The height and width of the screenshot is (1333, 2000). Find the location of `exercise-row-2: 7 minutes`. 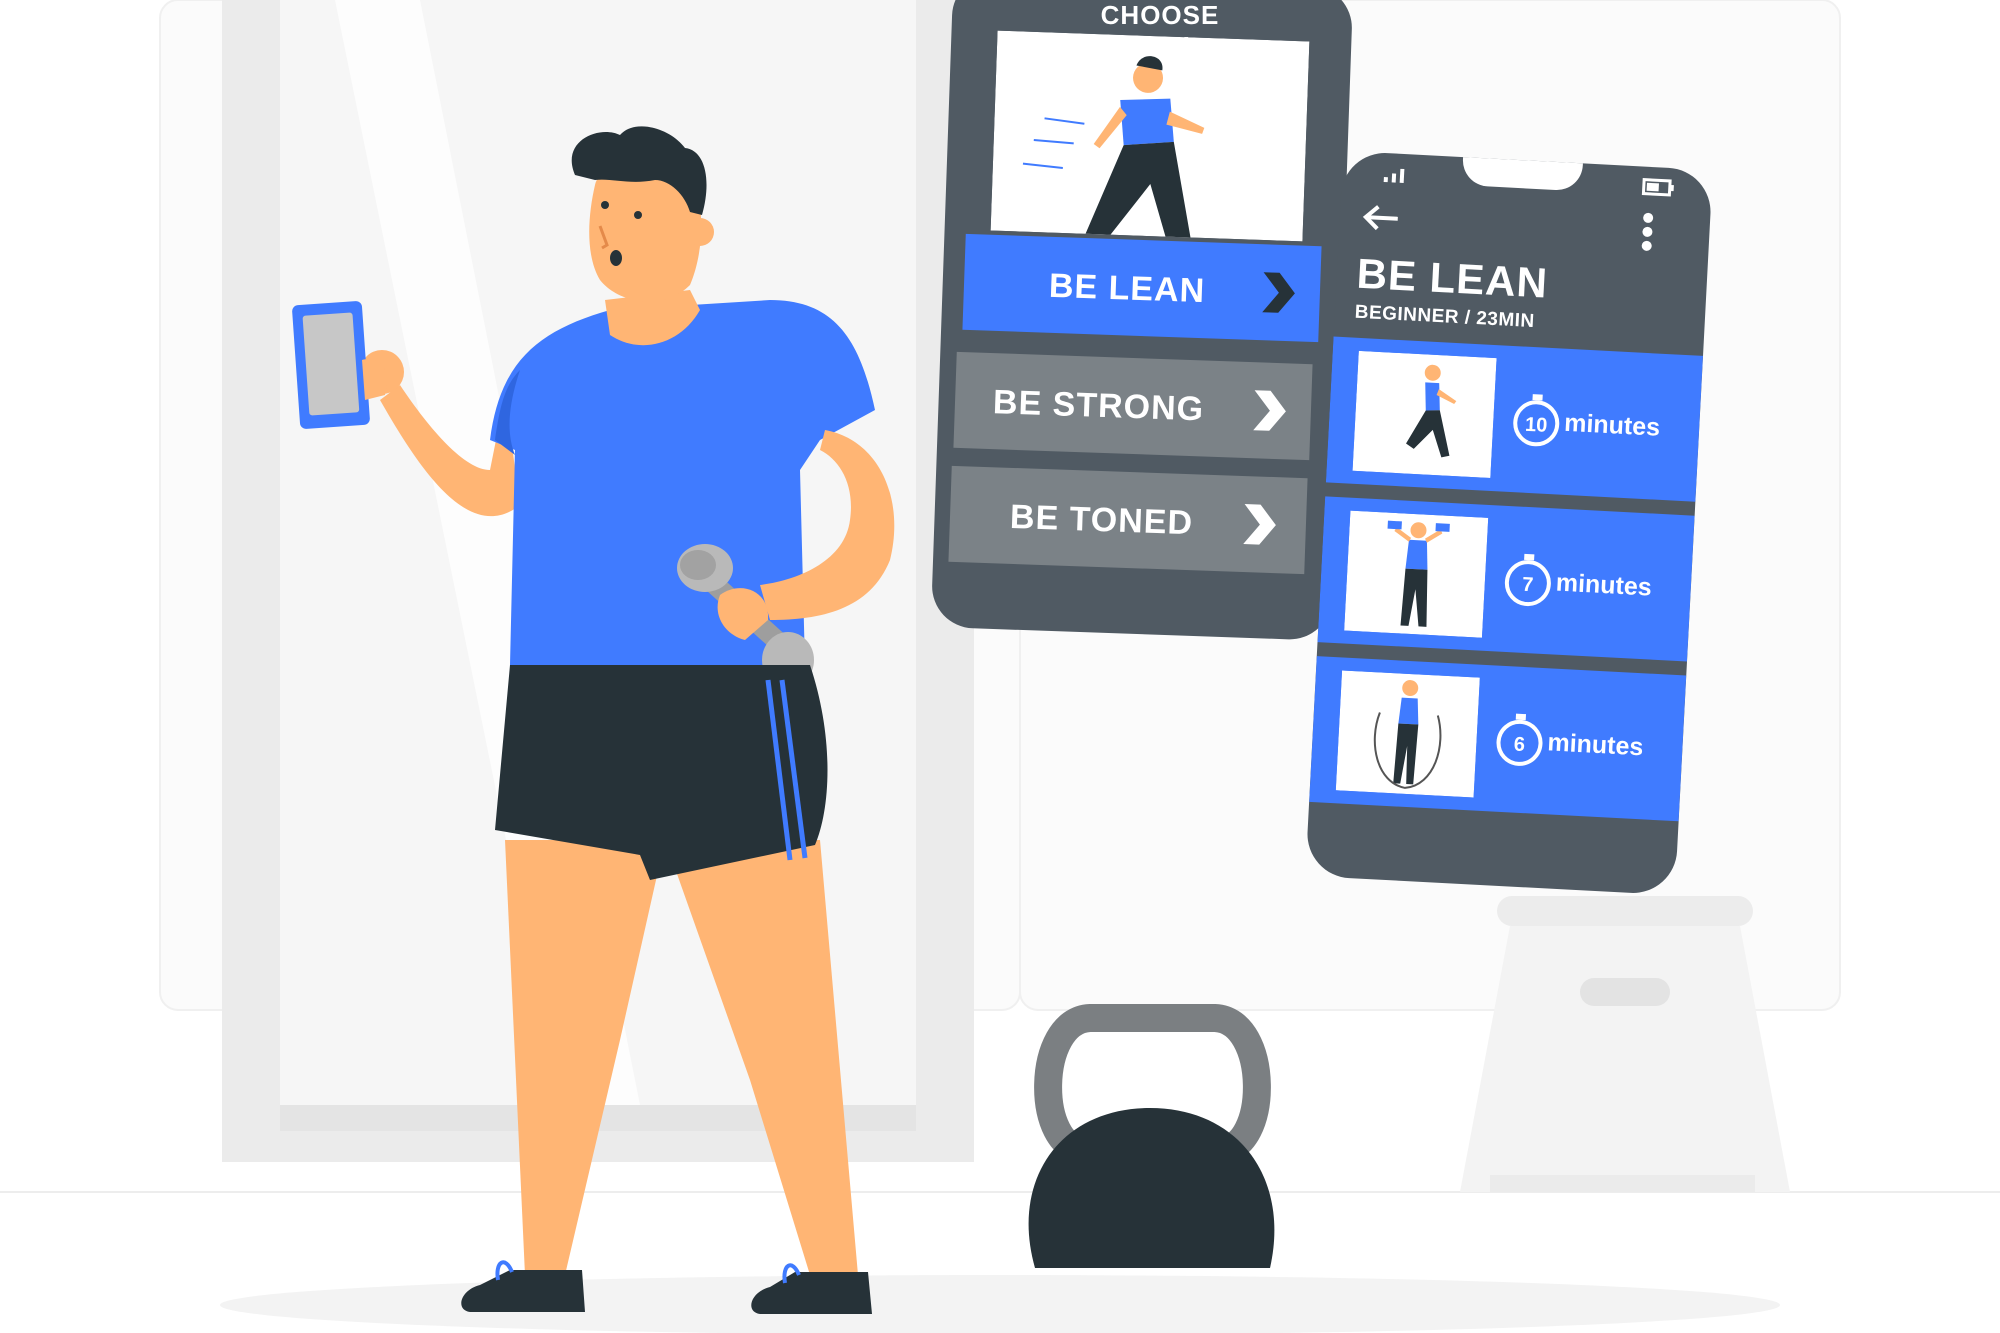

exercise-row-2: 7 minutes is located at coordinates (1506, 579).